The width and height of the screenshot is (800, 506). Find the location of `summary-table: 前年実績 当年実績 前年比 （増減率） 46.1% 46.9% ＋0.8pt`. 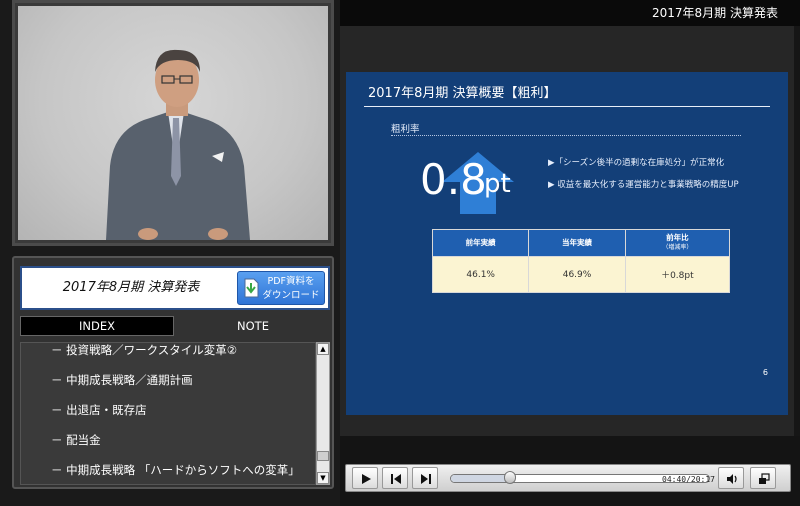

summary-table: 前年実績 当年実績 前年比 （増減率） 46.1% 46.9% ＋0.8pt is located at coordinates (581, 261).